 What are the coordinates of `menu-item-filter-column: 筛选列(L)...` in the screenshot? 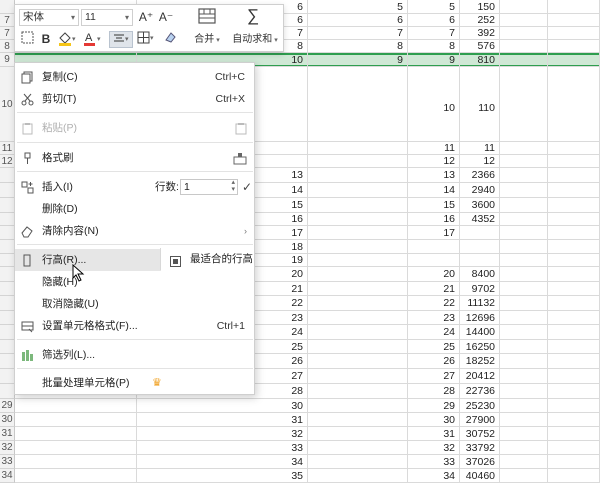 It's located at (135, 355).